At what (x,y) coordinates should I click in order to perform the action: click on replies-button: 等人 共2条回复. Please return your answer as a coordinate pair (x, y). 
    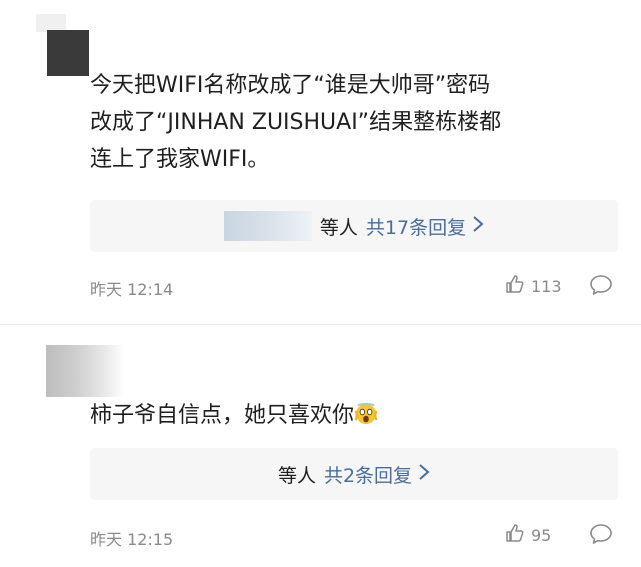
    Looking at the image, I should click on (354, 474).